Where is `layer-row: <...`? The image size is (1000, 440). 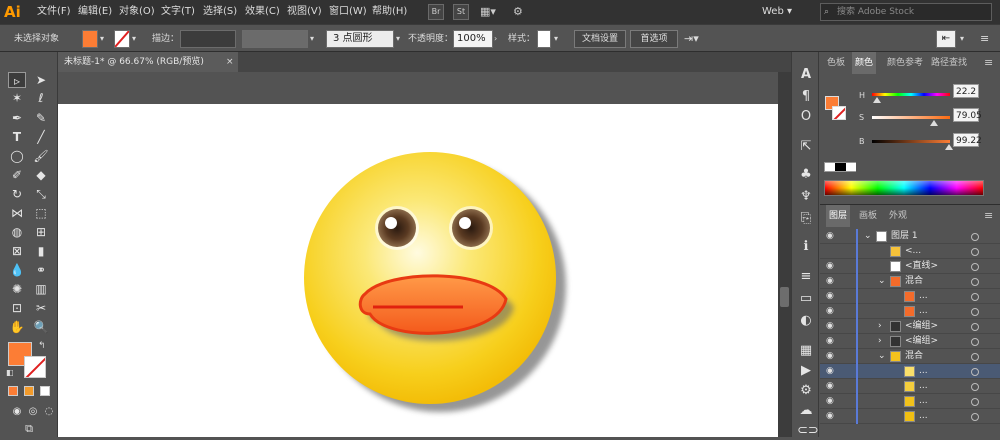
layer-row: <... is located at coordinates (910, 251).